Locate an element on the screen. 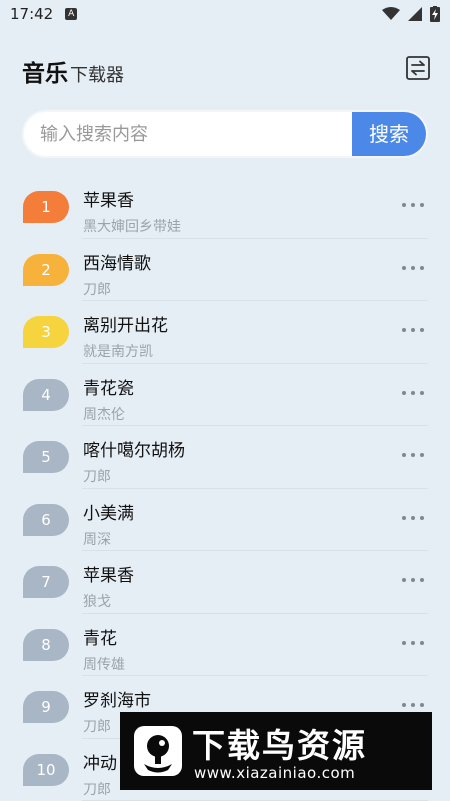  rank-badge: 2 is located at coordinates (46, 270).